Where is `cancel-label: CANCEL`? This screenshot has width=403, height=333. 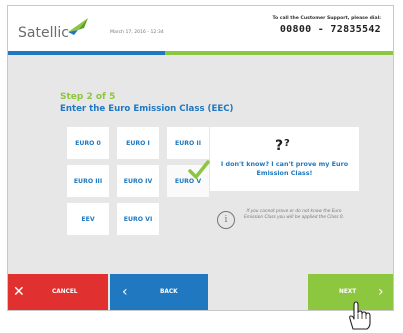
cancel-label: CANCEL is located at coordinates (65, 292).